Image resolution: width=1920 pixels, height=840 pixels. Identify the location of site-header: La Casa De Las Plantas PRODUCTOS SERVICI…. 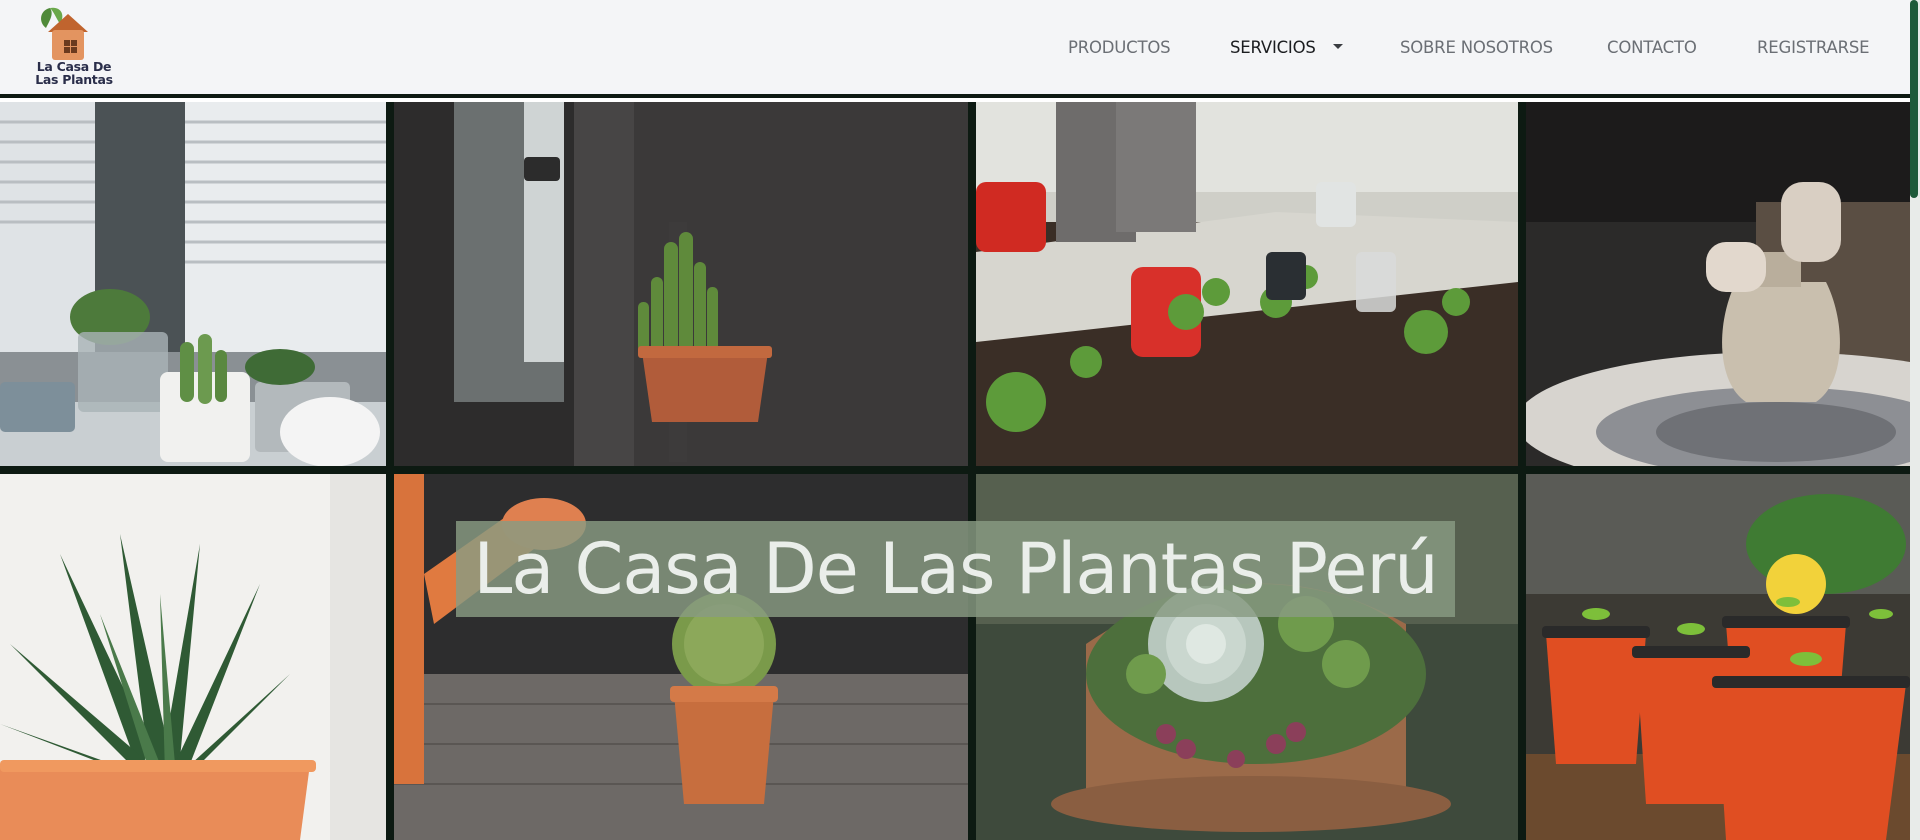
(955, 49).